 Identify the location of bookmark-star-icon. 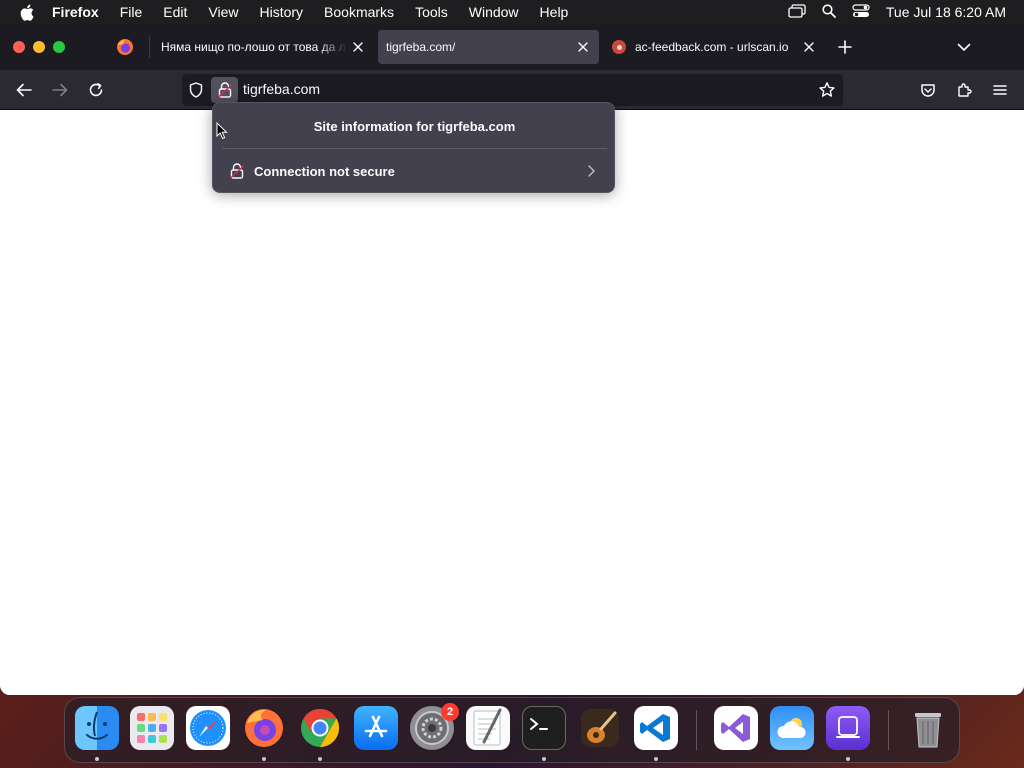
(827, 90).